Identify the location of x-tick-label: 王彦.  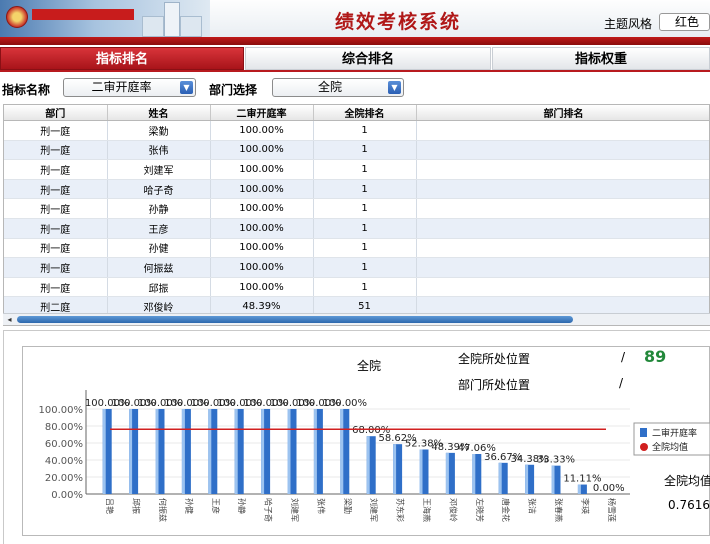
(216, 506).